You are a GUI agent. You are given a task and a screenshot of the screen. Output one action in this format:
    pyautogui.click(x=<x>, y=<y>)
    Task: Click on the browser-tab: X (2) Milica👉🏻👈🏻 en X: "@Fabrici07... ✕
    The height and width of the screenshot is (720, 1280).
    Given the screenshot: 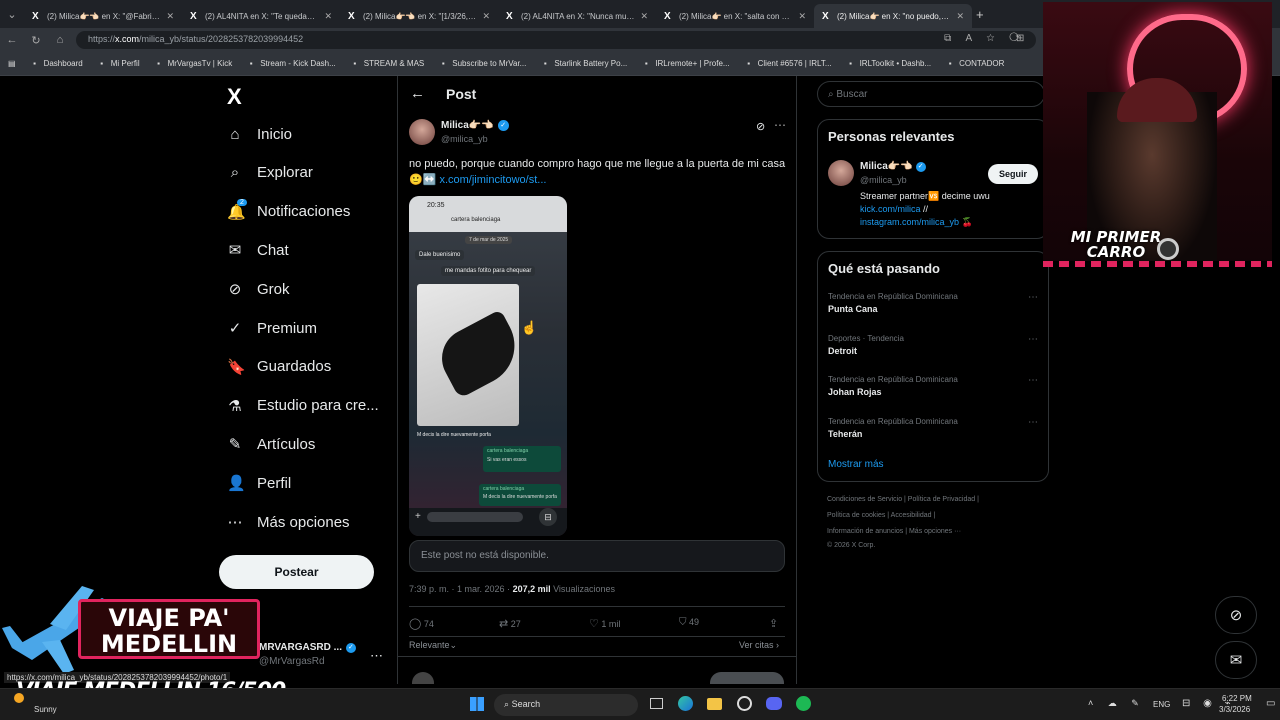 What is the action you would take?
    pyautogui.click(x=103, y=16)
    